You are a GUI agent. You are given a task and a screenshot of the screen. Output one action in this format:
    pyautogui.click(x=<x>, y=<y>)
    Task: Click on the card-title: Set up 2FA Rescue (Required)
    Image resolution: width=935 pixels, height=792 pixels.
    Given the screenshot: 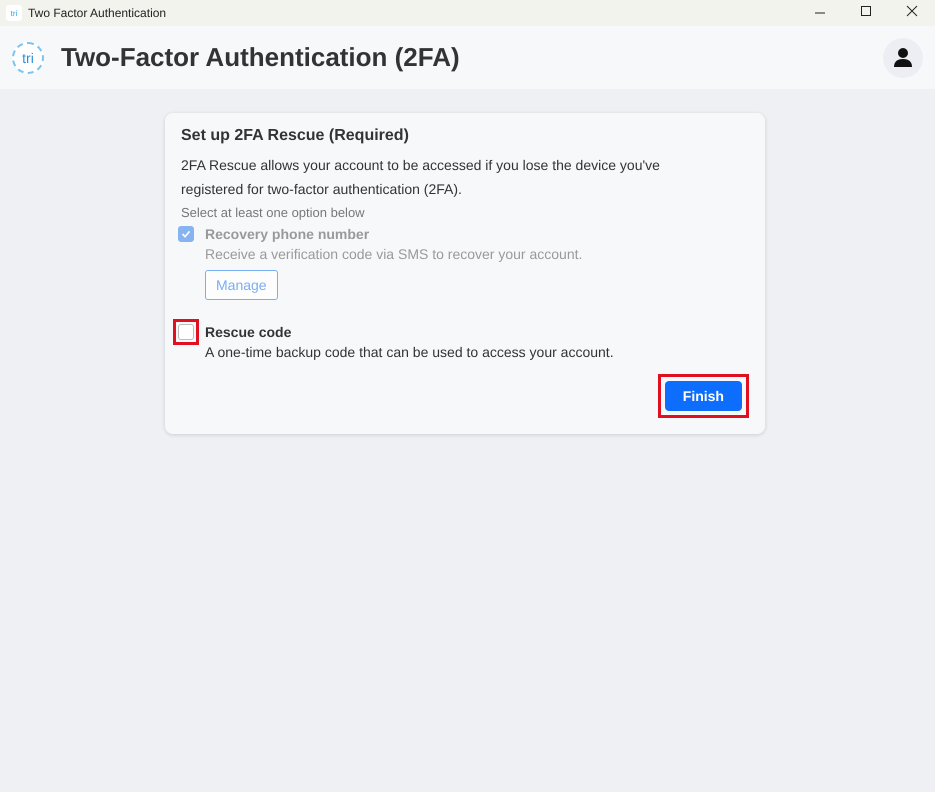 What is the action you would take?
    pyautogui.click(x=295, y=136)
    